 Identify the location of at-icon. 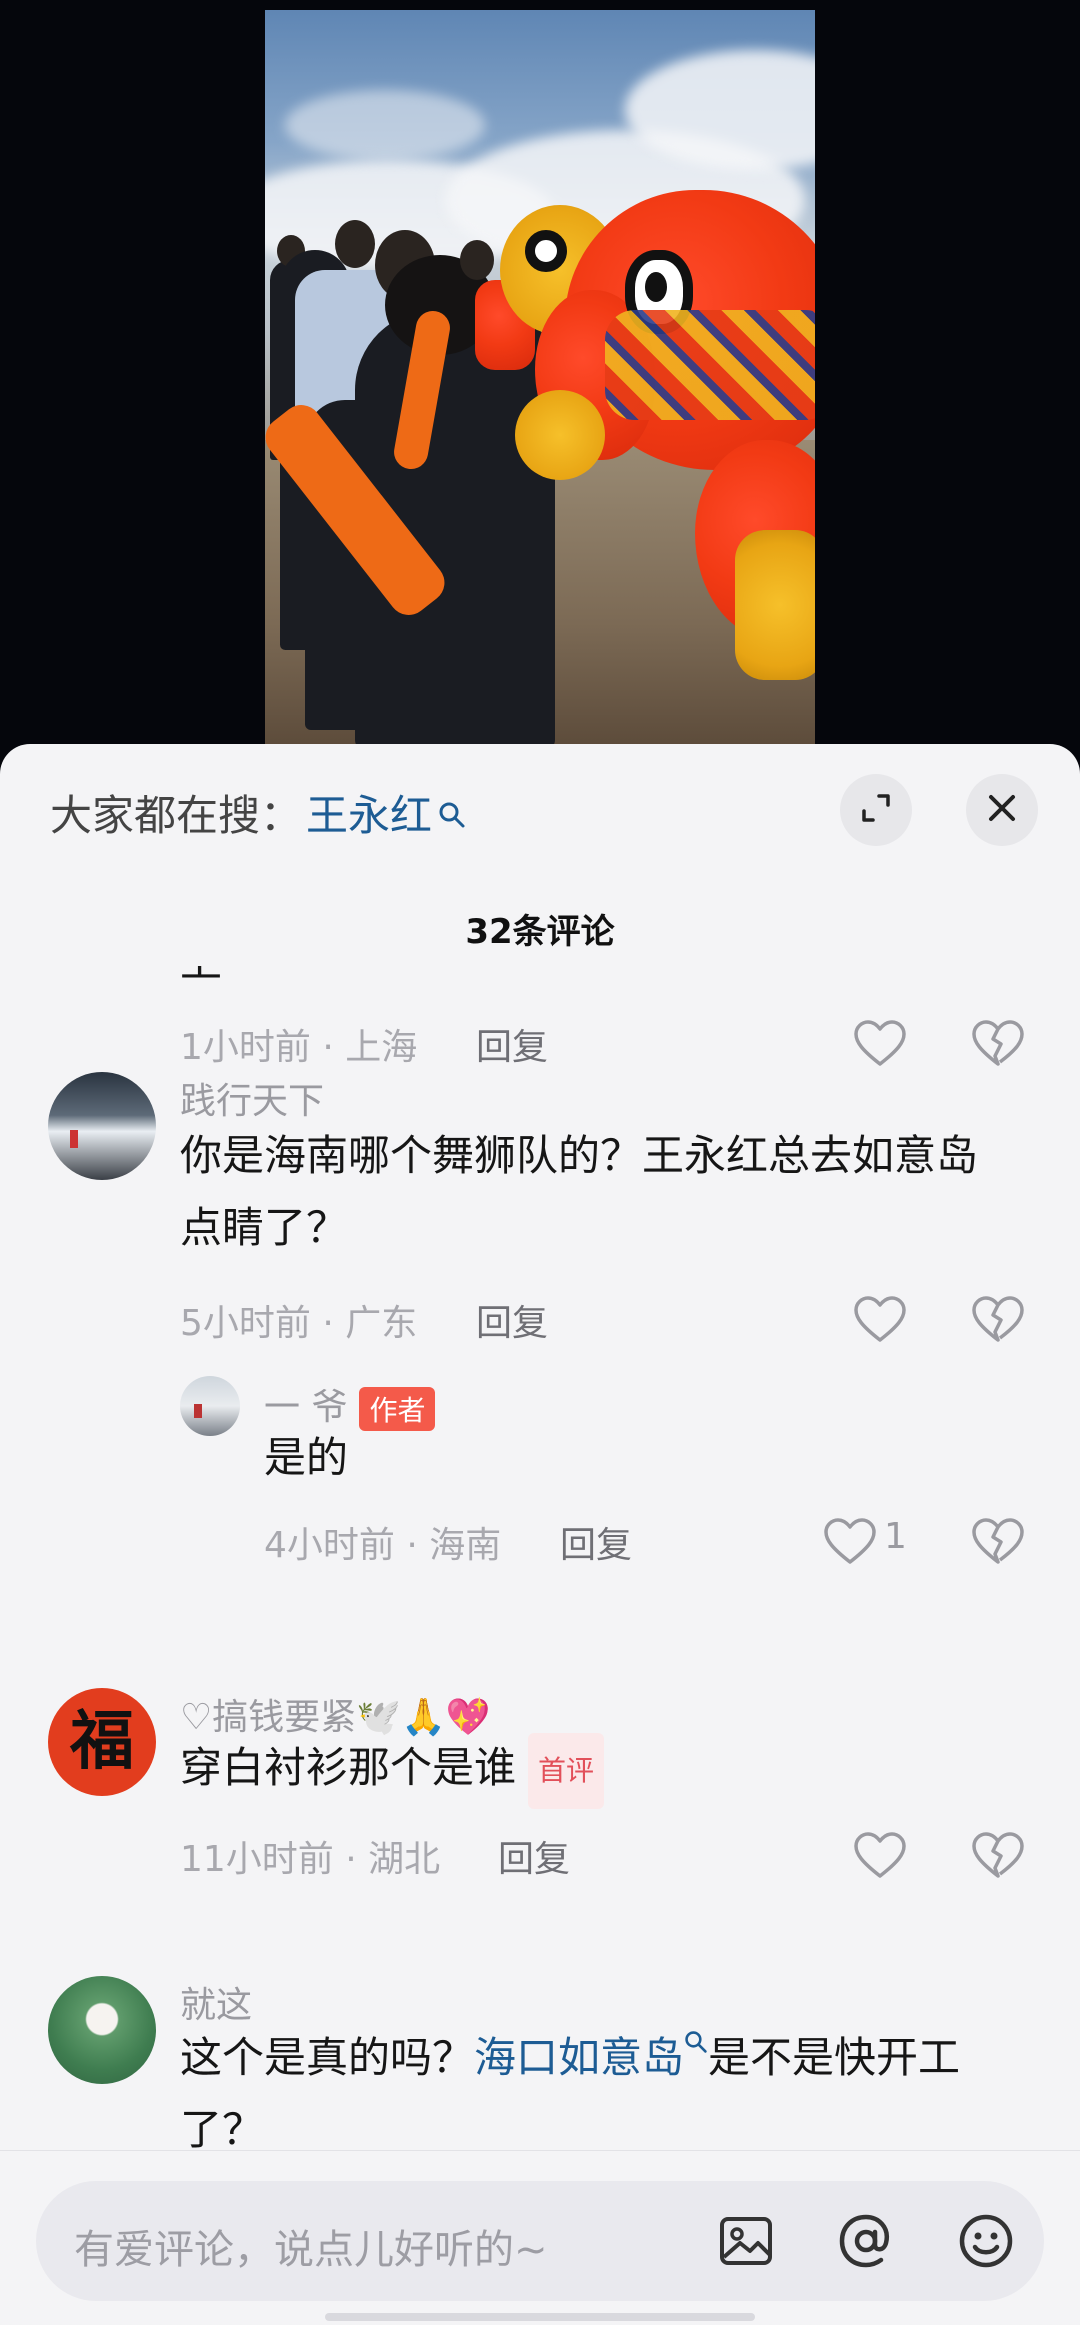
(866, 2241).